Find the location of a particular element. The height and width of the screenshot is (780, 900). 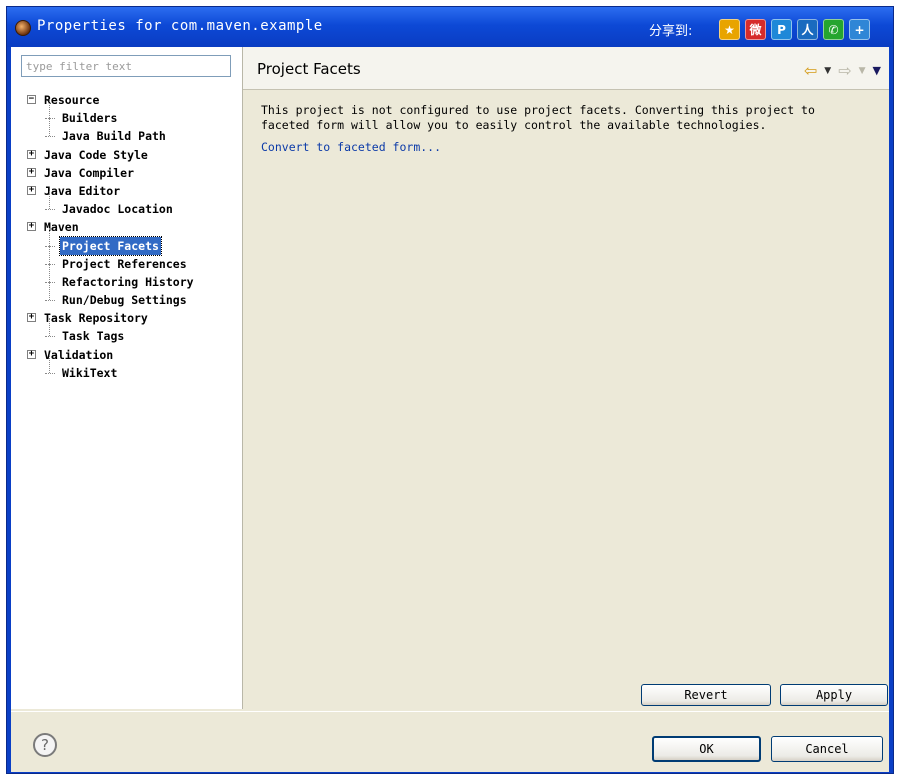

filter-input is located at coordinates (126, 66).